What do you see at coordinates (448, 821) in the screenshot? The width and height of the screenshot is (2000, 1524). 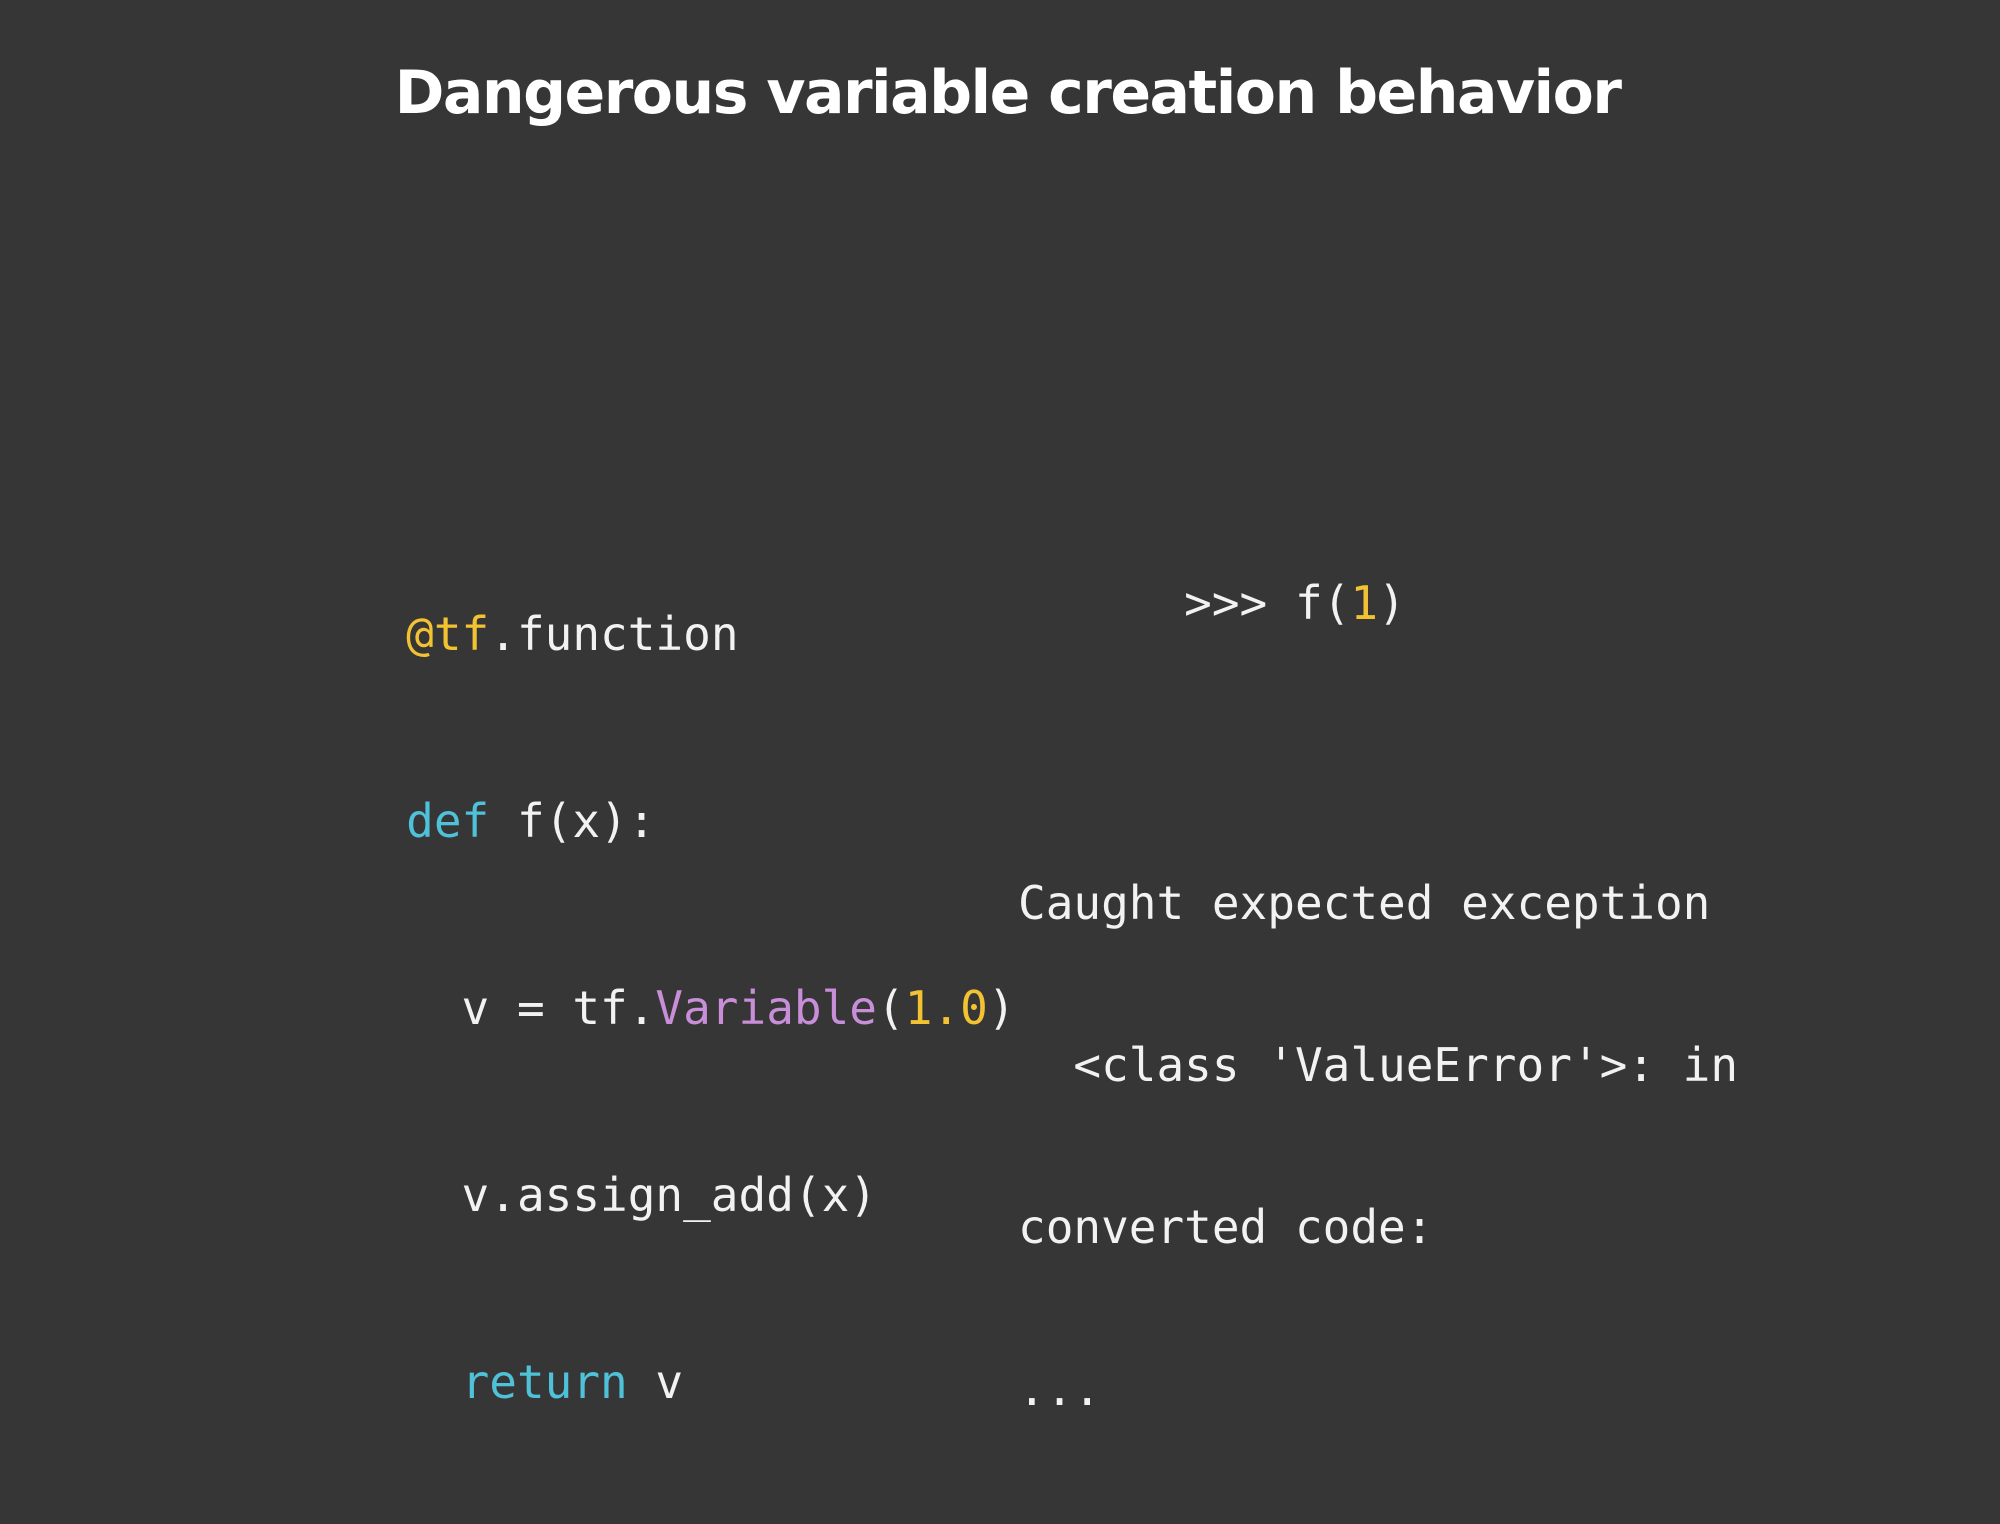 I see `code-token-keyword: def` at bounding box center [448, 821].